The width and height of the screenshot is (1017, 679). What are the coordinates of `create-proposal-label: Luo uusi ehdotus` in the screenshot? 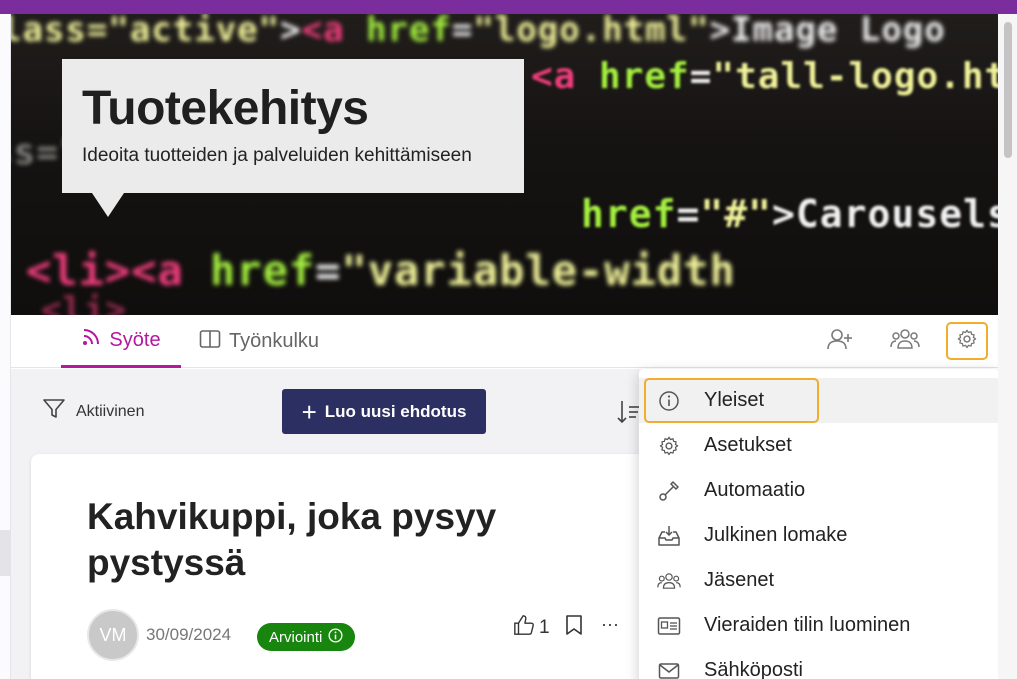 It's located at (395, 411).